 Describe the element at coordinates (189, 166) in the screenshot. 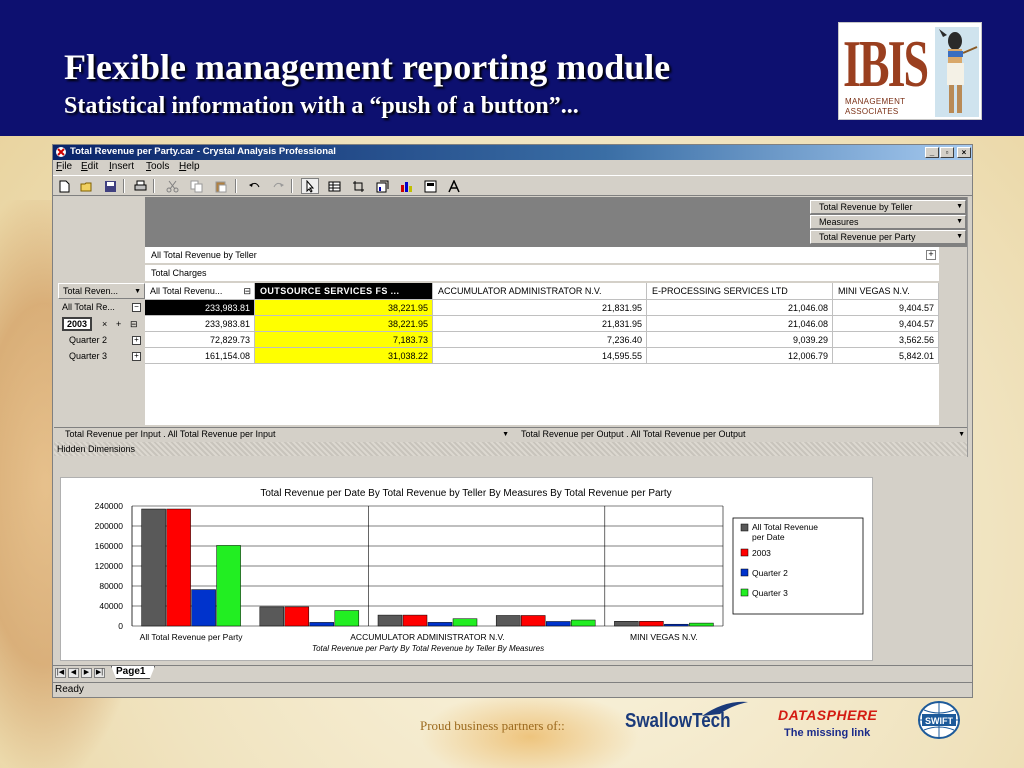

I see `menu-help: Help` at that location.